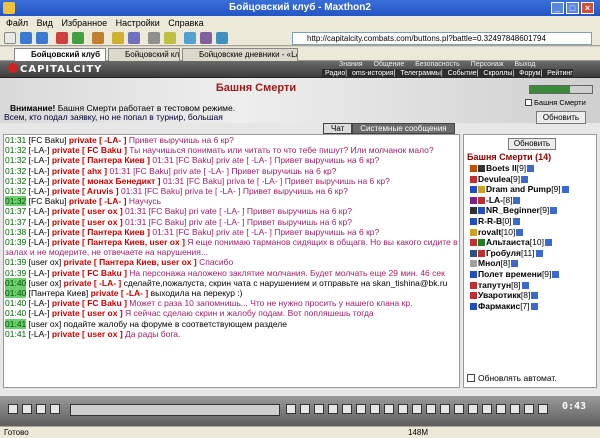 The image size is (600, 438). I want to click on auto-refresh-checkbox: Обновлять автомат., so click(512, 378).